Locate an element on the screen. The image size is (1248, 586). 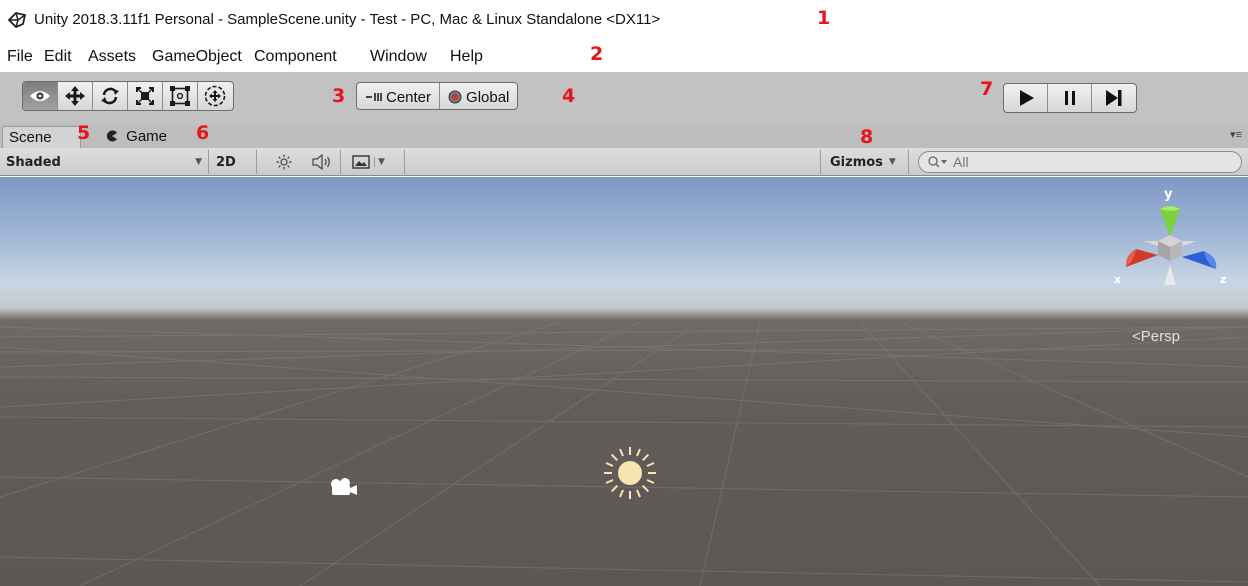
2d-toggle-label: 2D is located at coordinates (226, 162).